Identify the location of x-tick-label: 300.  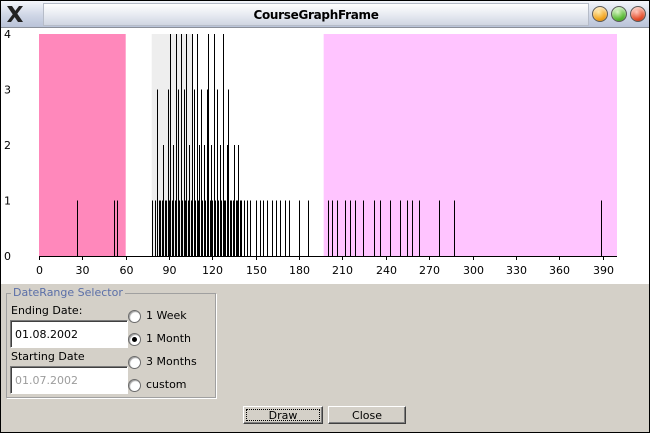
(473, 270).